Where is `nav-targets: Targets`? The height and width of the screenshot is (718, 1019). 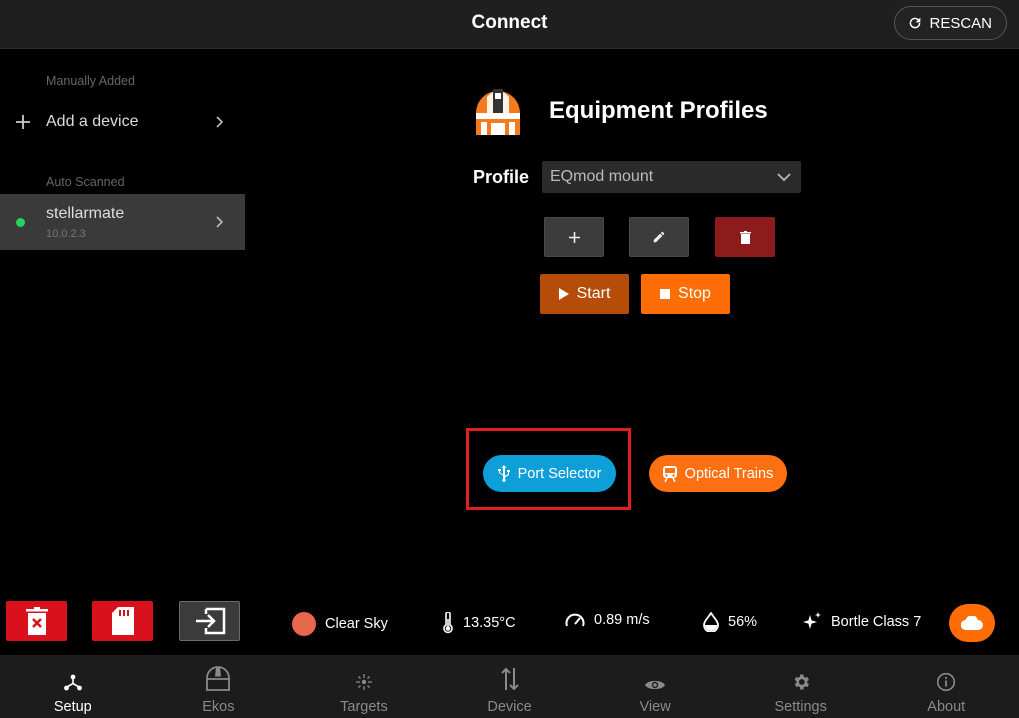
nav-targets: Targets is located at coordinates (364, 686).